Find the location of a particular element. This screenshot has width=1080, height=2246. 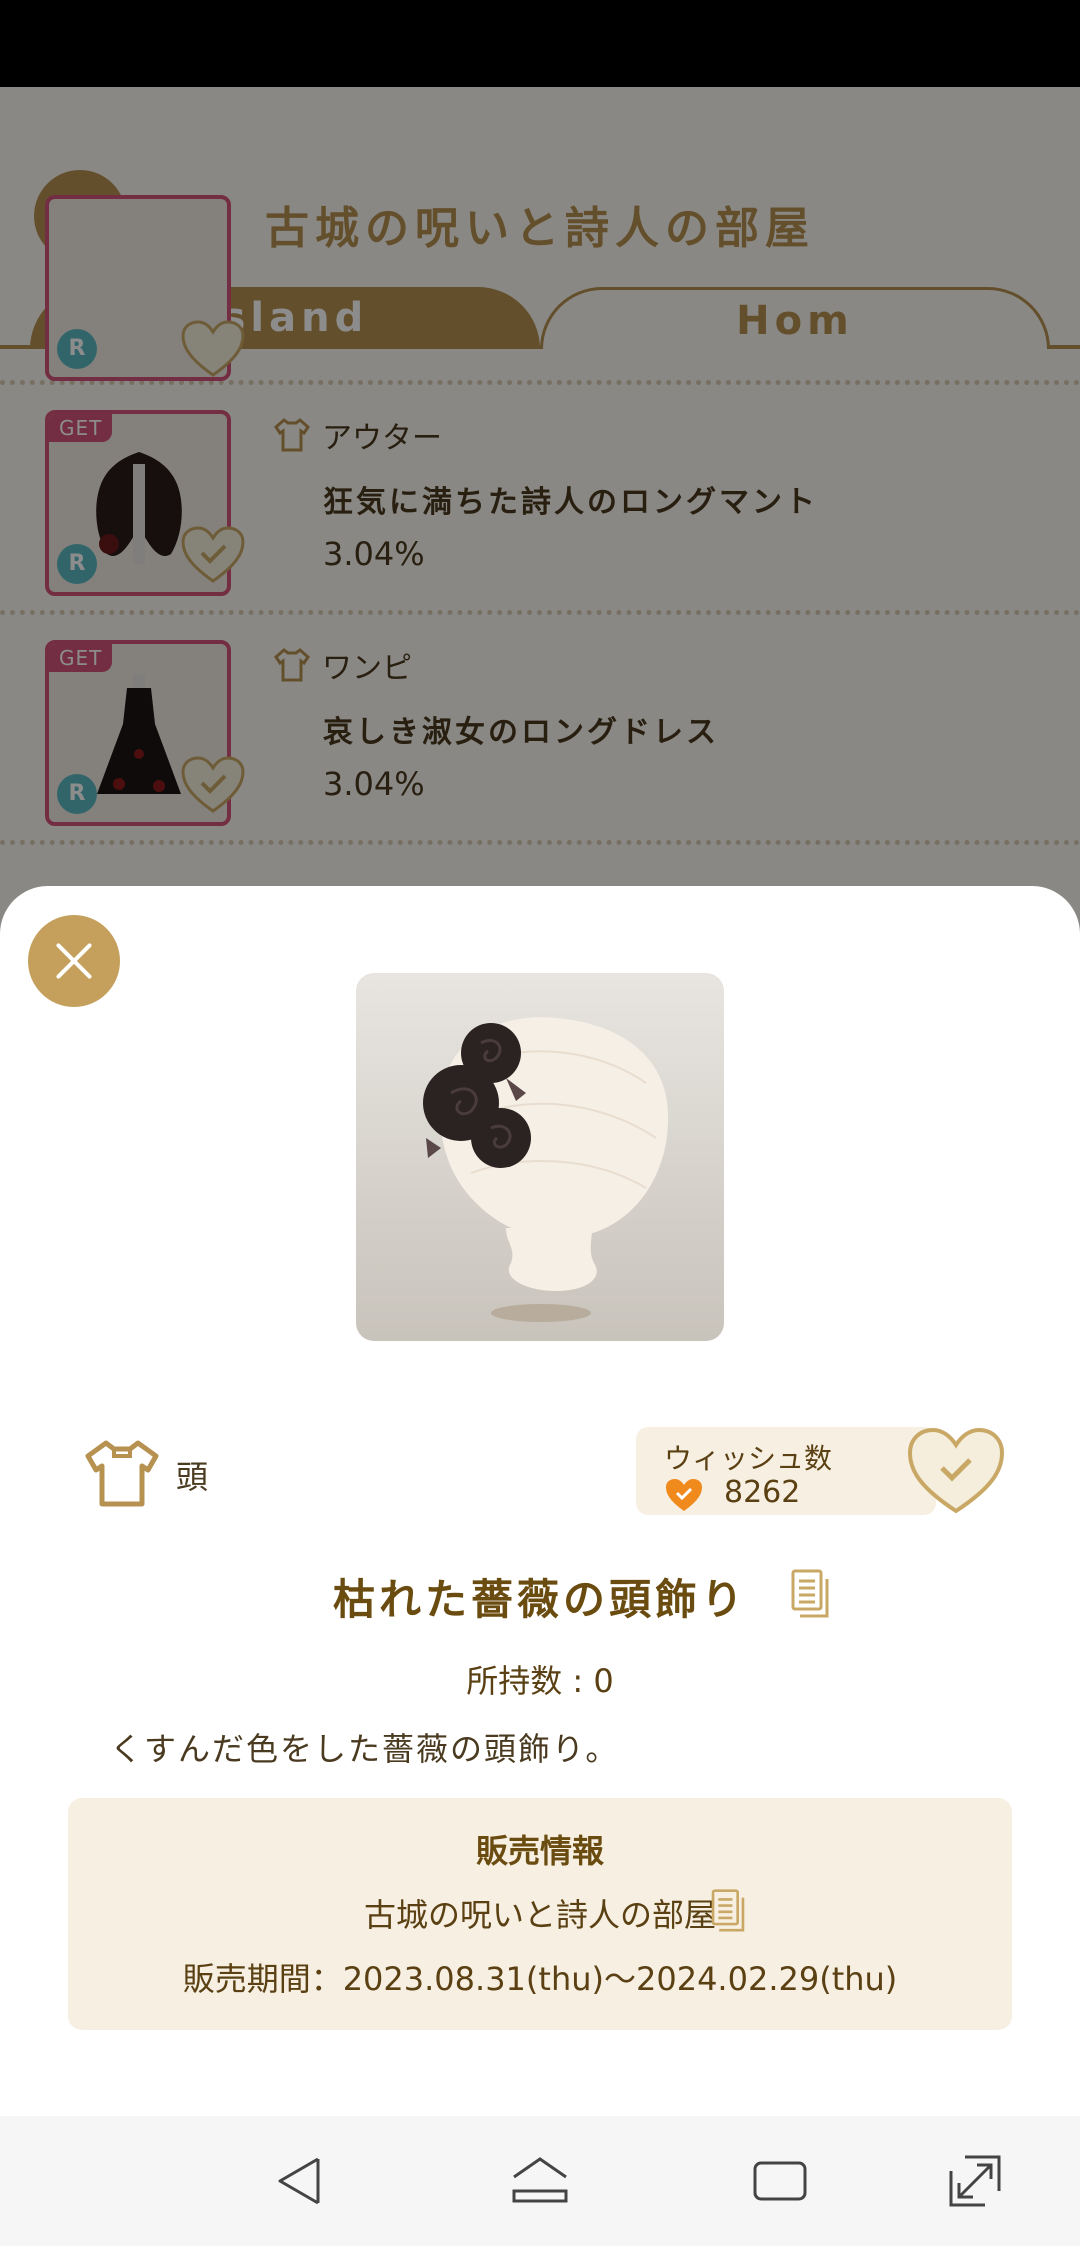

item-title: 枯れた薔薇の頭飾り is located at coordinates (539, 1599).